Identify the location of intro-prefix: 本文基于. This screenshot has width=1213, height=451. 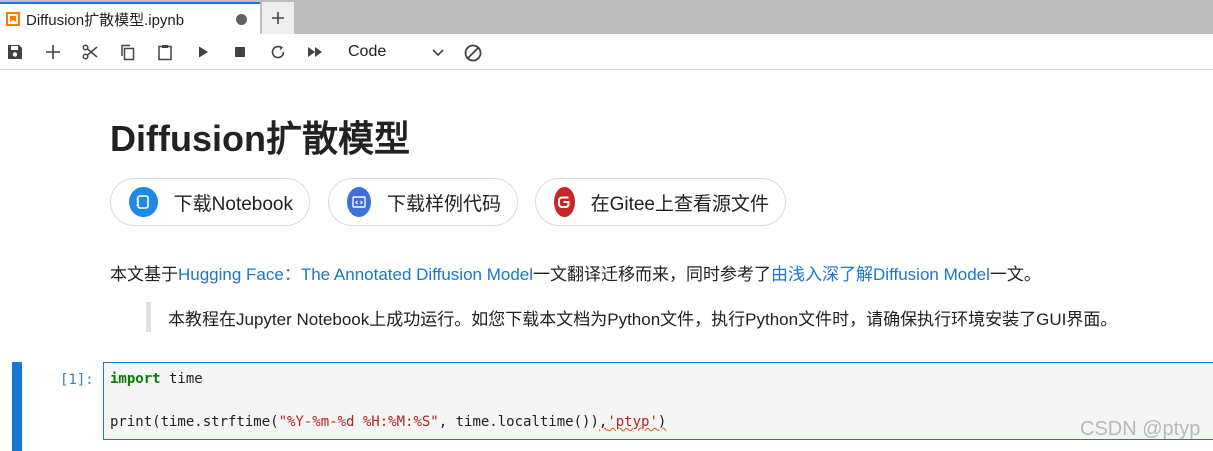
(144, 274).